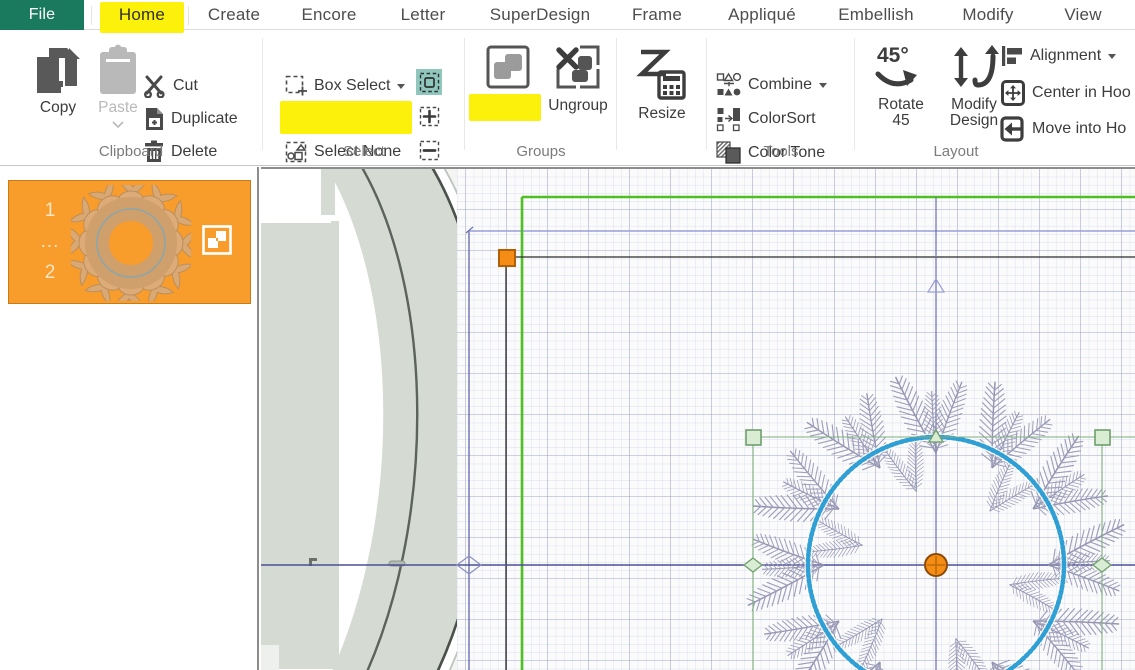 The image size is (1135, 670). I want to click on select-all-button: Select All, so click(346, 117).